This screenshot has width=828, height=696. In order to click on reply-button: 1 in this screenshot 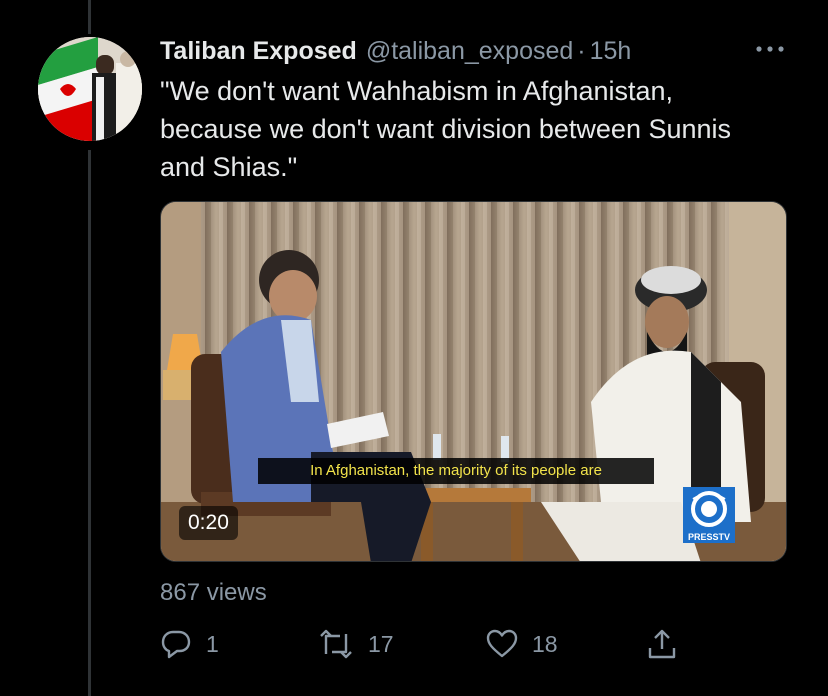, I will do `click(189, 644)`.